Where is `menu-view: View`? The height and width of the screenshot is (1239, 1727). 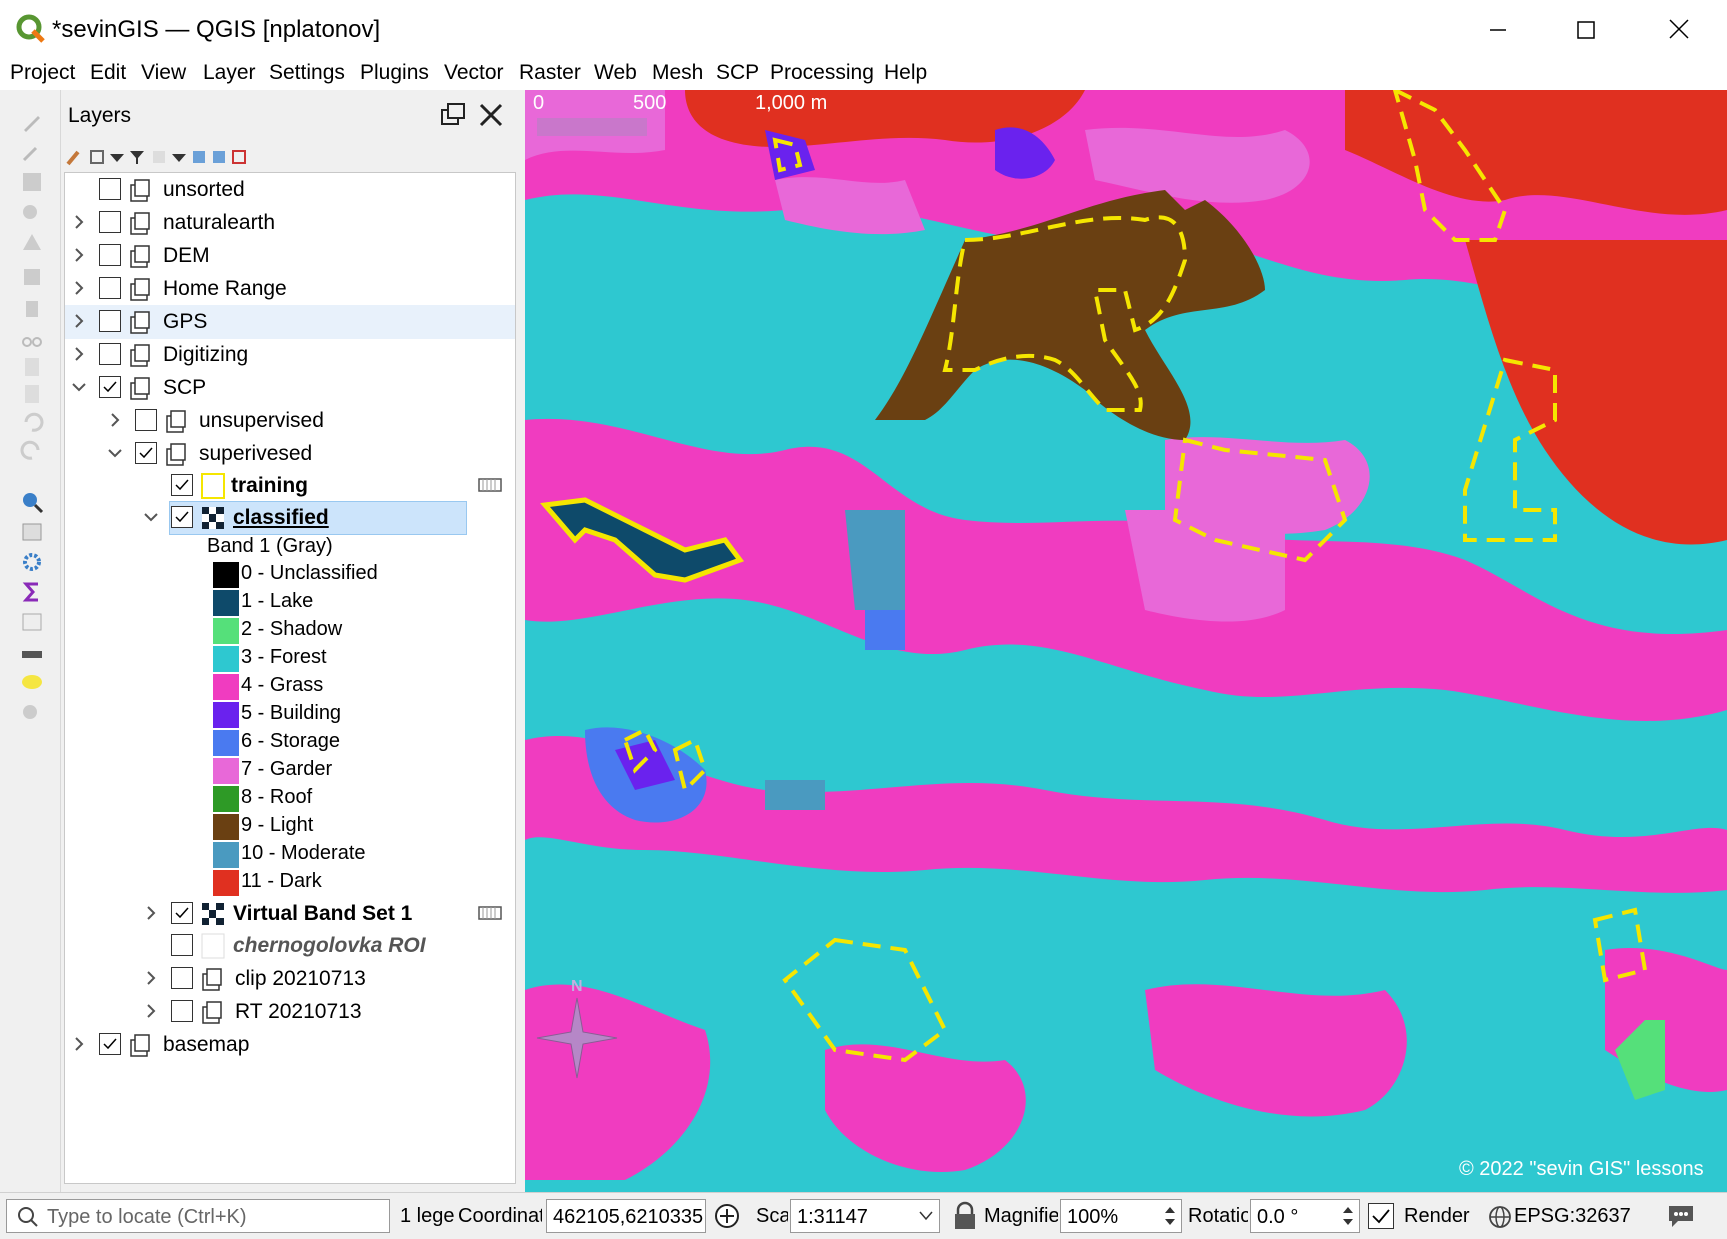
menu-view: View is located at coordinates (163, 73).